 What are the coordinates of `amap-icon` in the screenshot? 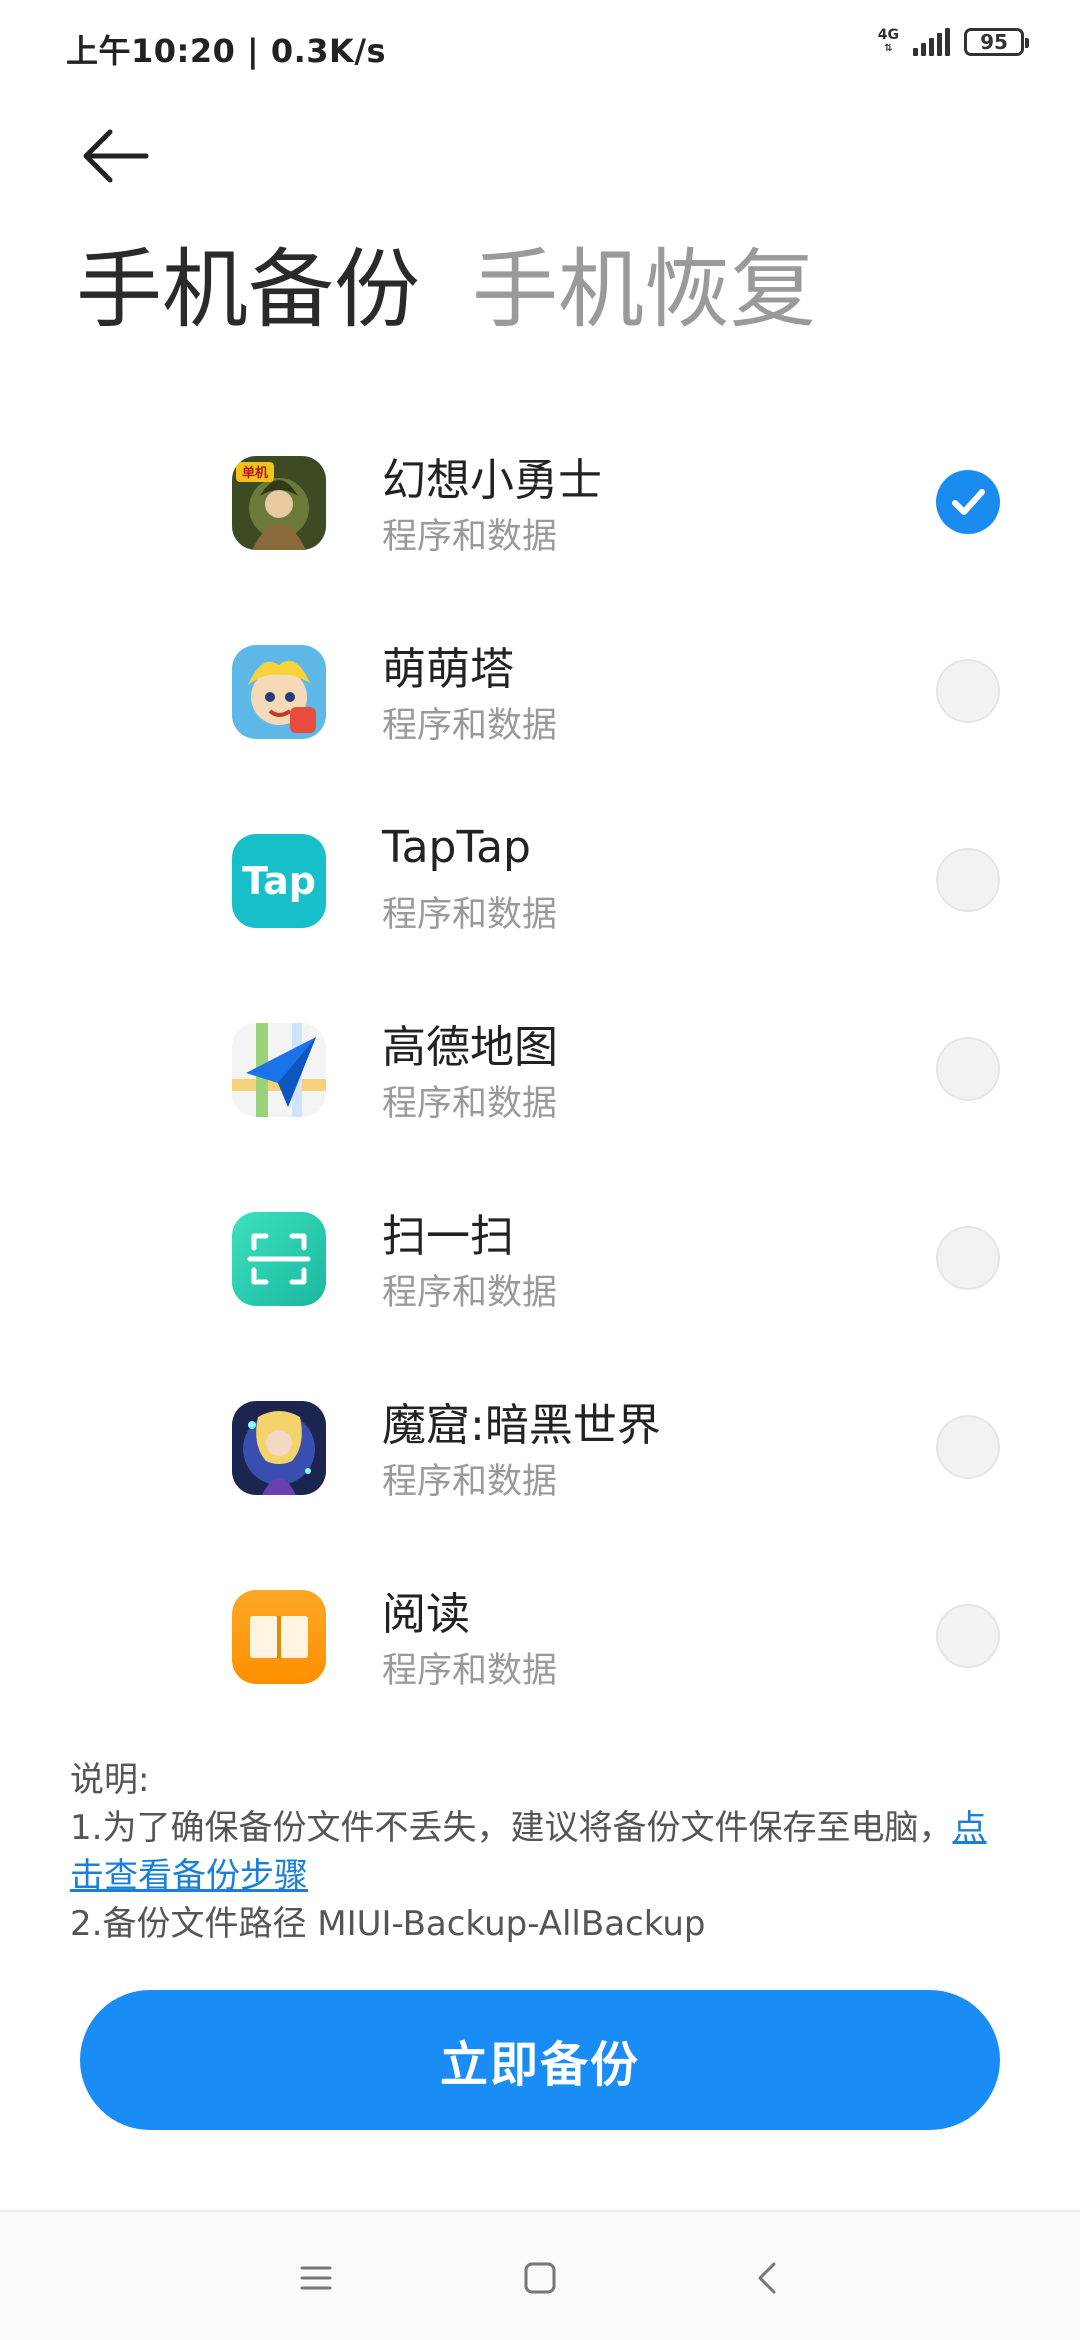 It's located at (279, 1070).